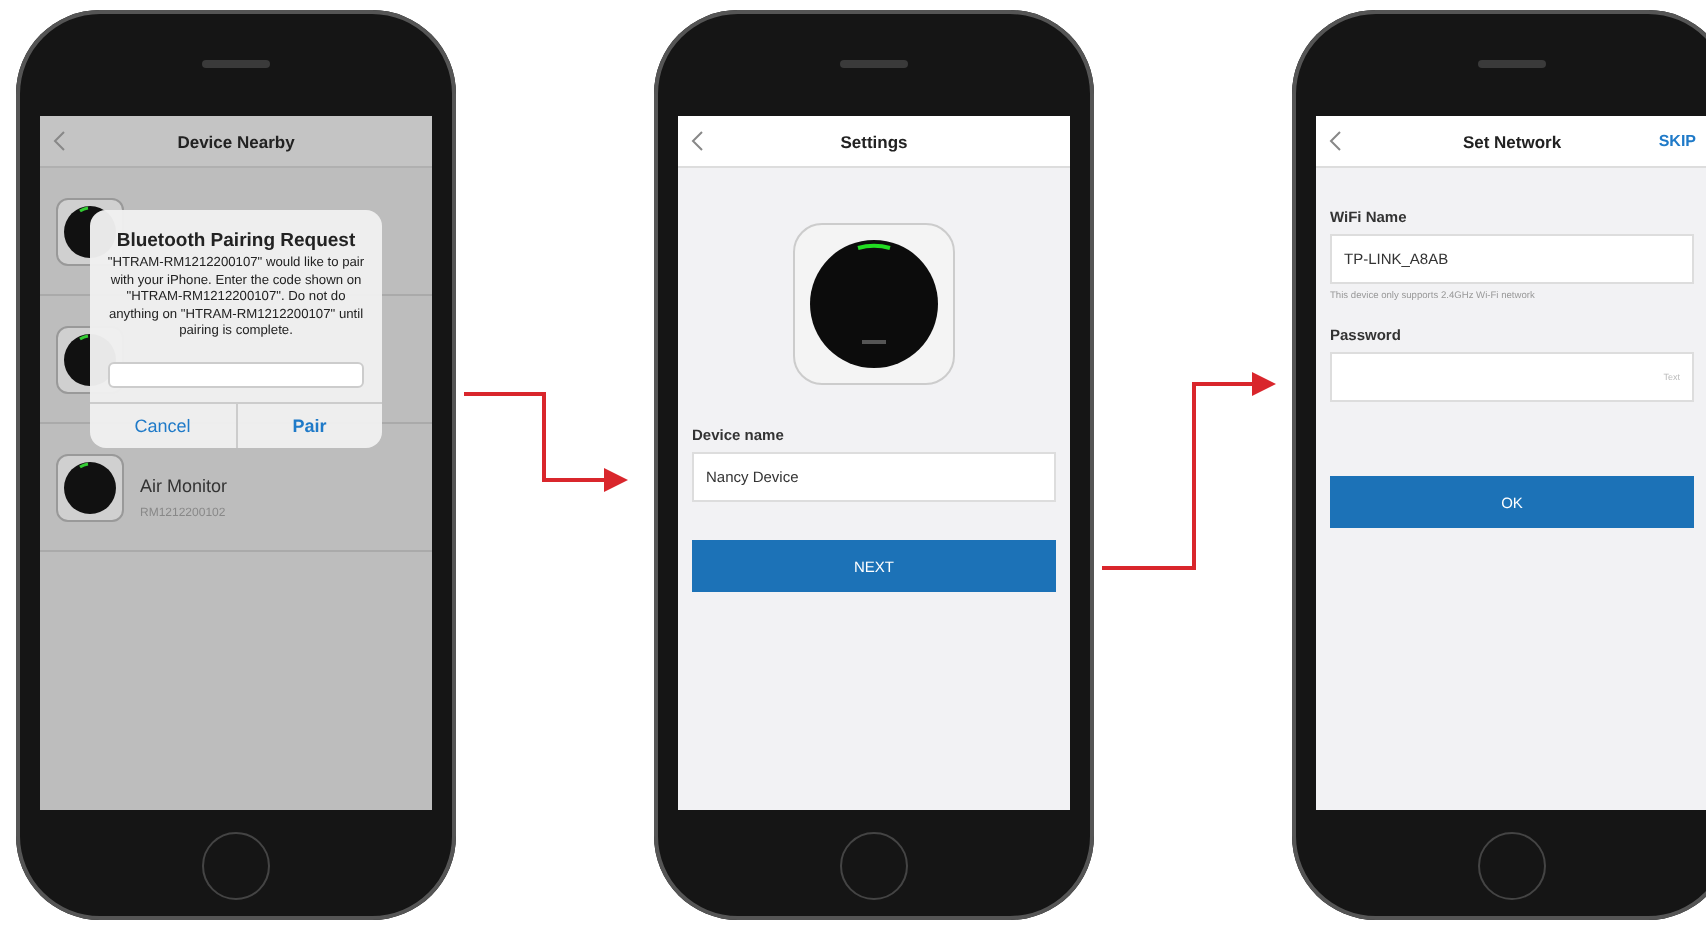 The image size is (1706, 928). What do you see at coordinates (236, 241) in the screenshot?
I see `dialog-title: Bluetooth Pairing Request` at bounding box center [236, 241].